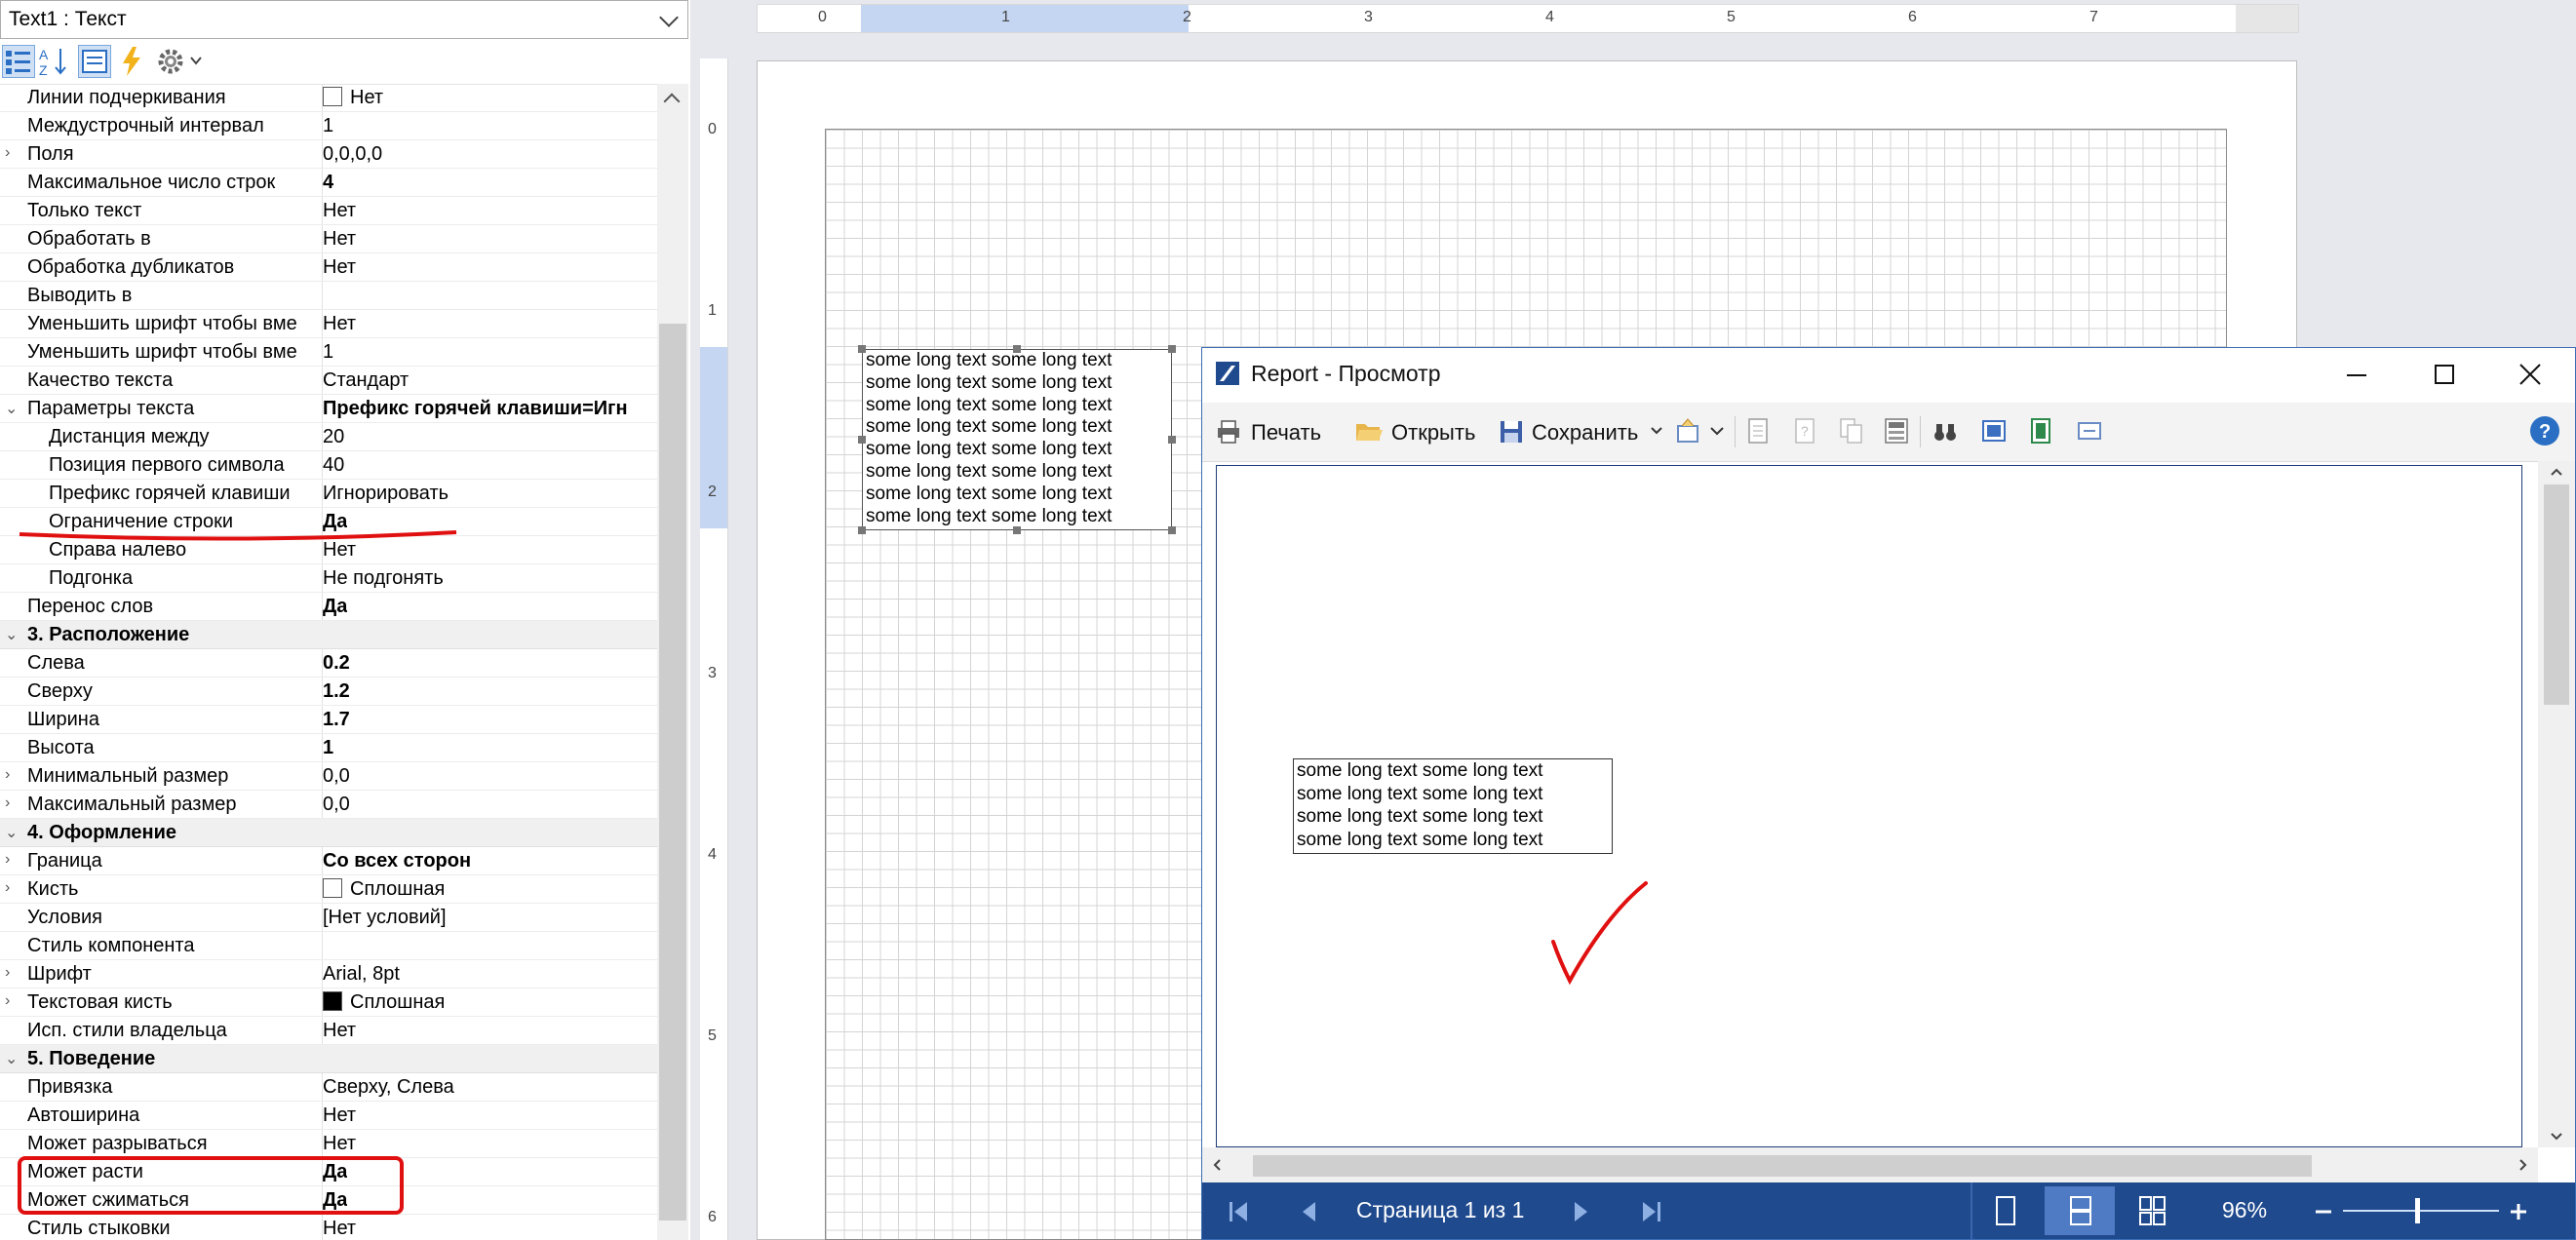 The height and width of the screenshot is (1240, 2576). I want to click on property-value-cell: 0.2, so click(489, 663).